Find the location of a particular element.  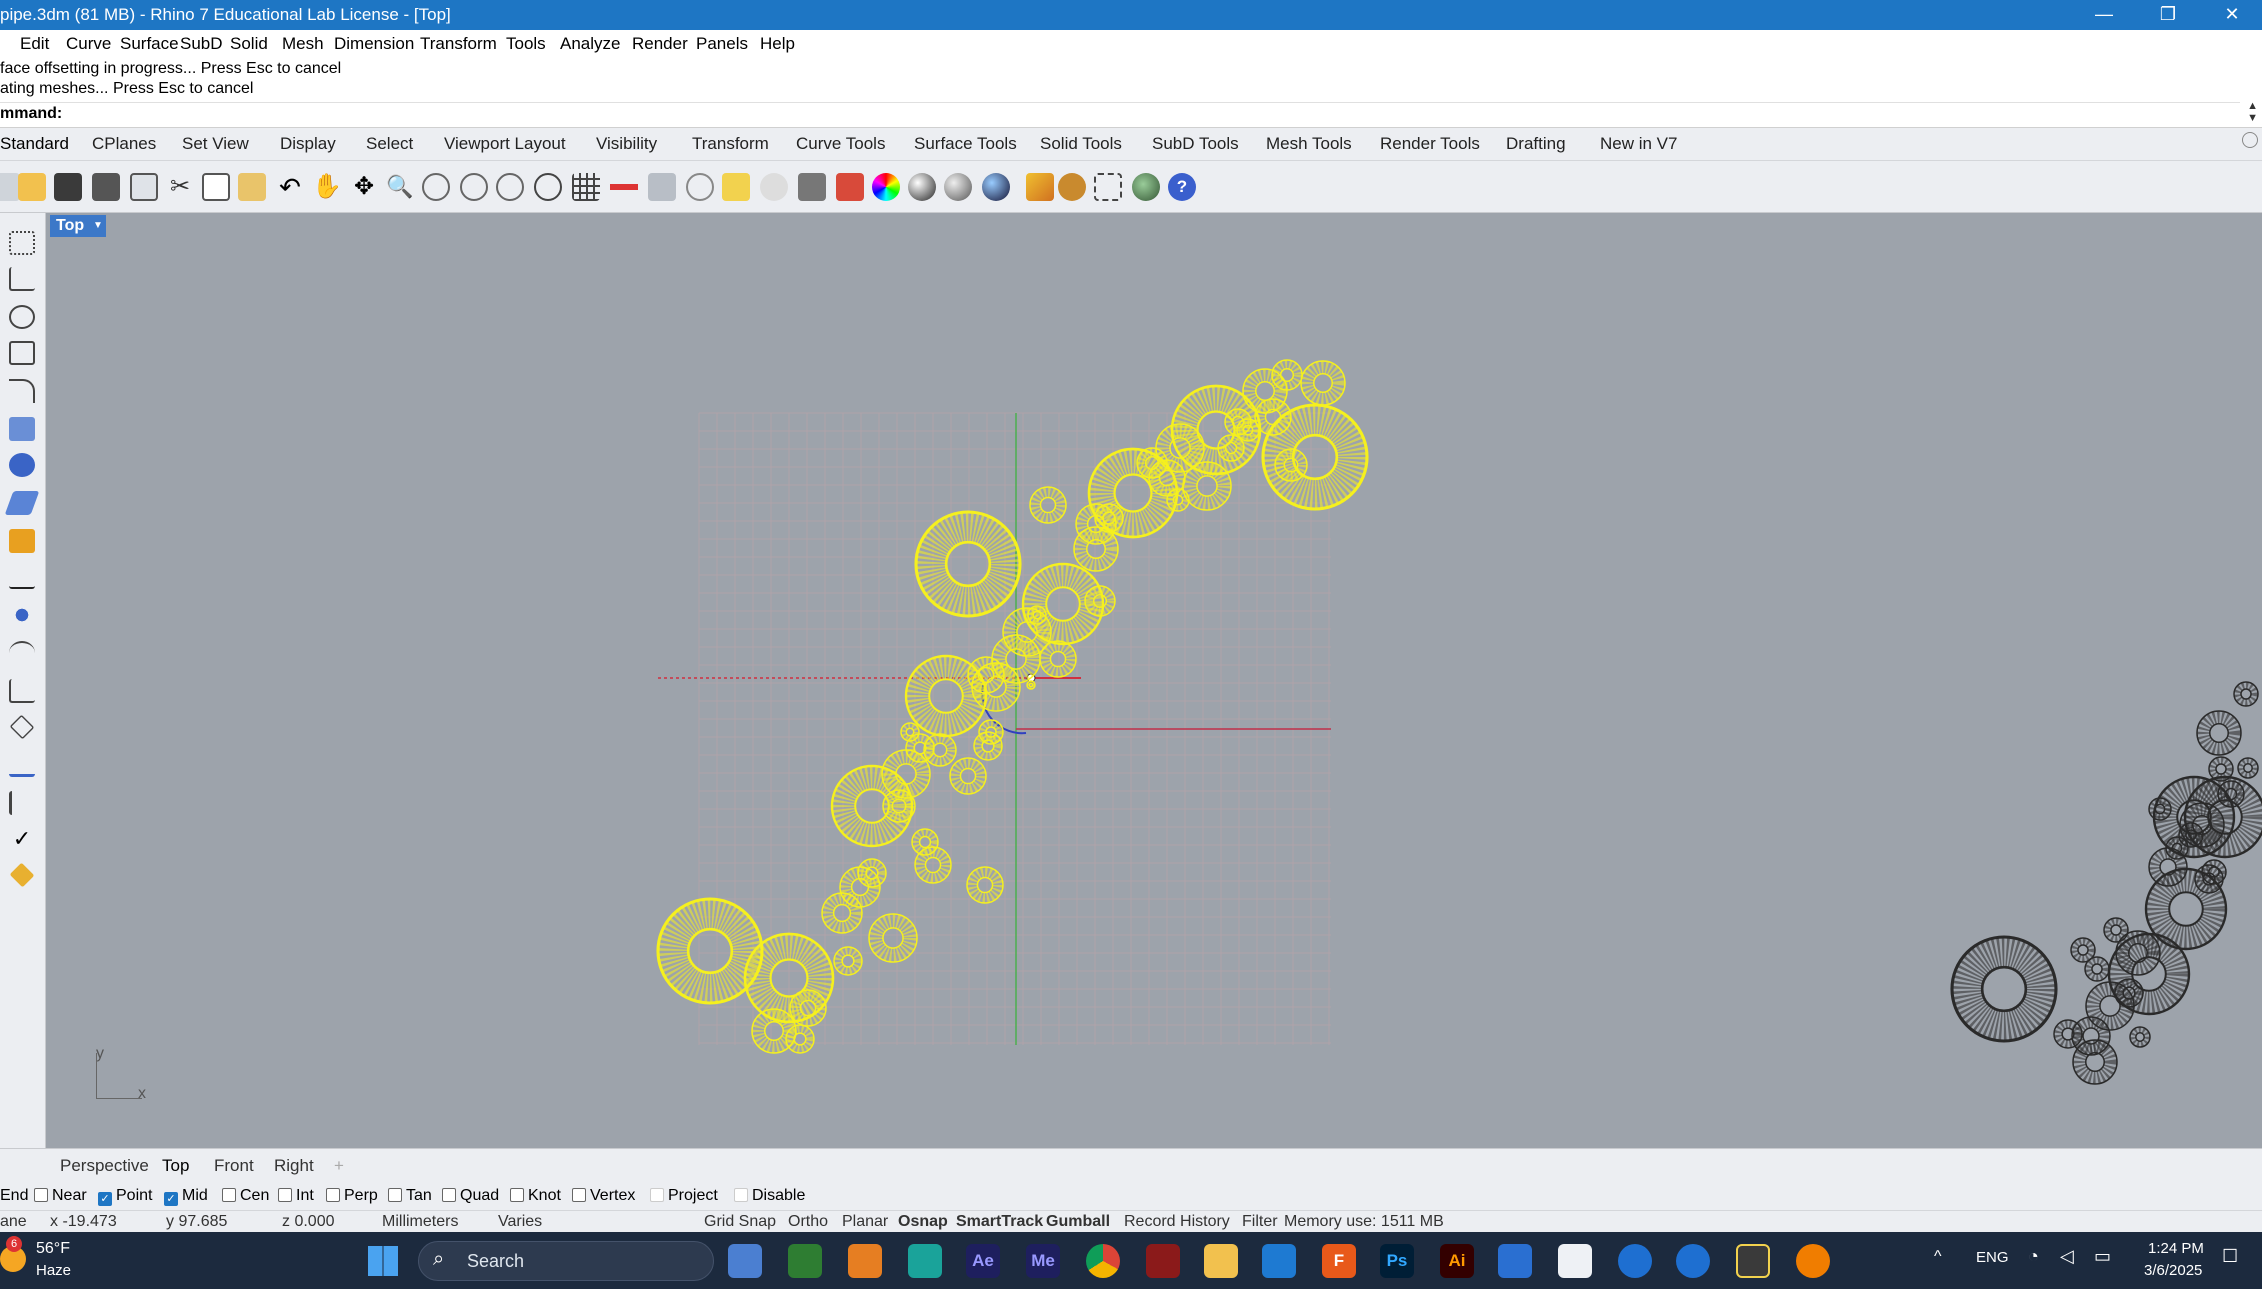

undo-icon: ↶ is located at coordinates (290, 187).